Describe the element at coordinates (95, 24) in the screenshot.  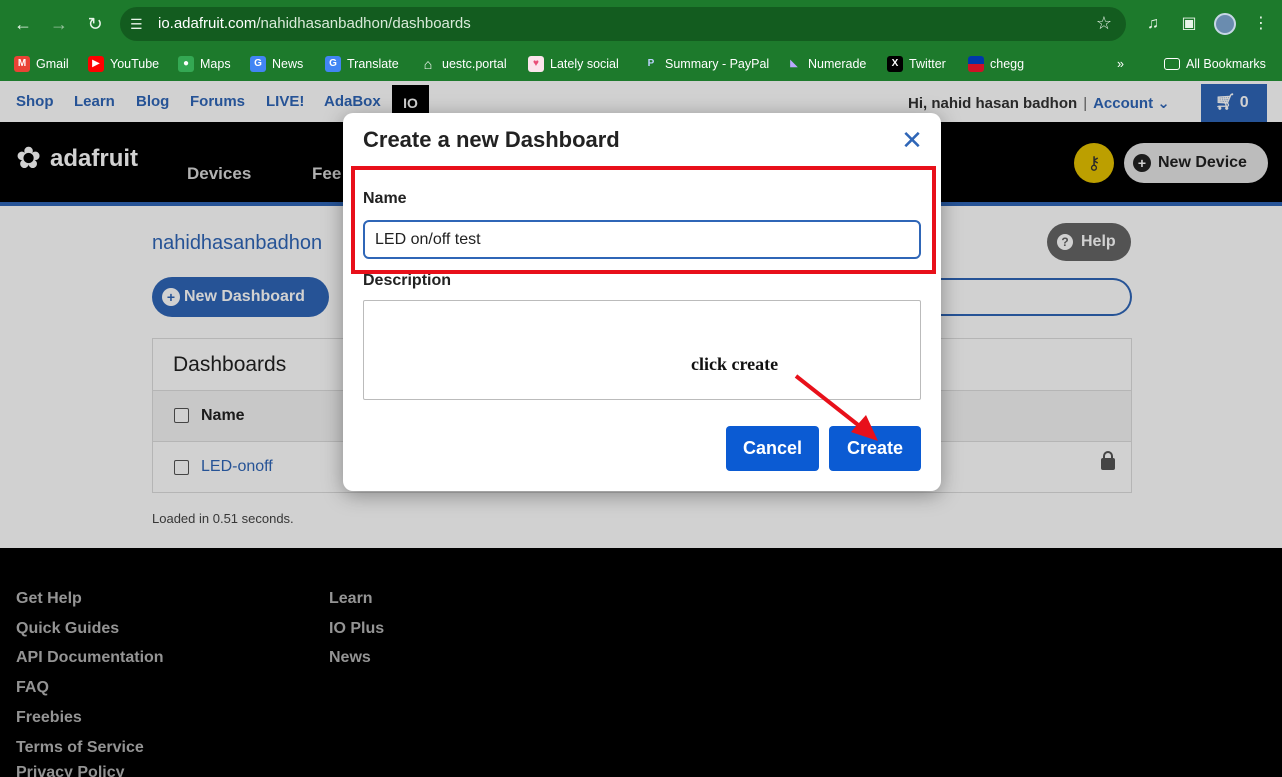
I see `reload-icon: ↻` at that location.